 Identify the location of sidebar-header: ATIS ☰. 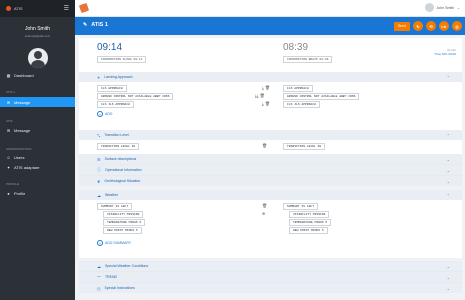
(37, 8).